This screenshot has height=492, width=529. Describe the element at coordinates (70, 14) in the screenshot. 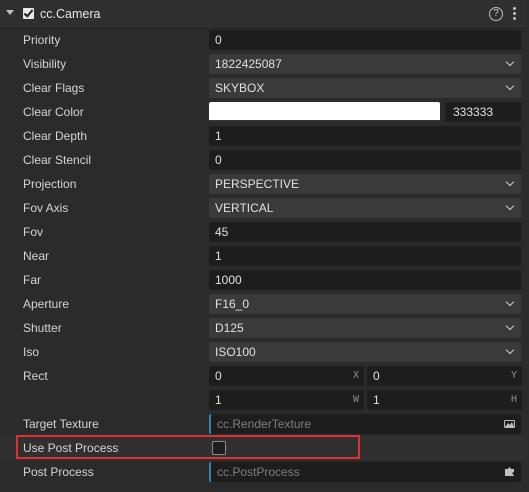

I see `component-title: cc.Camera` at that location.